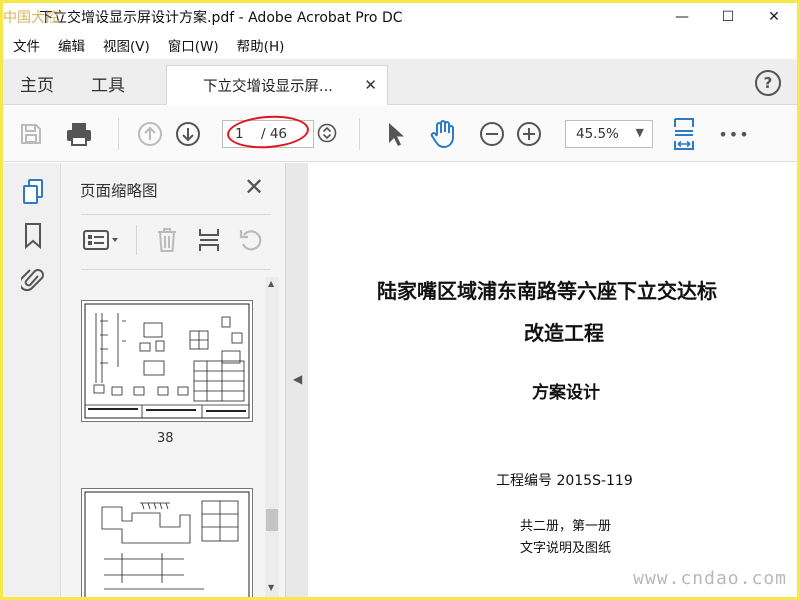 The width and height of the screenshot is (800, 600). Describe the element at coordinates (272, 520) in the screenshot. I see `scrollbar-thumb` at that location.